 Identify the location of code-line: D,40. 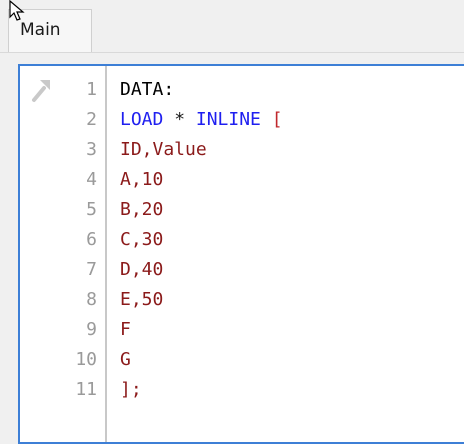
(141, 270).